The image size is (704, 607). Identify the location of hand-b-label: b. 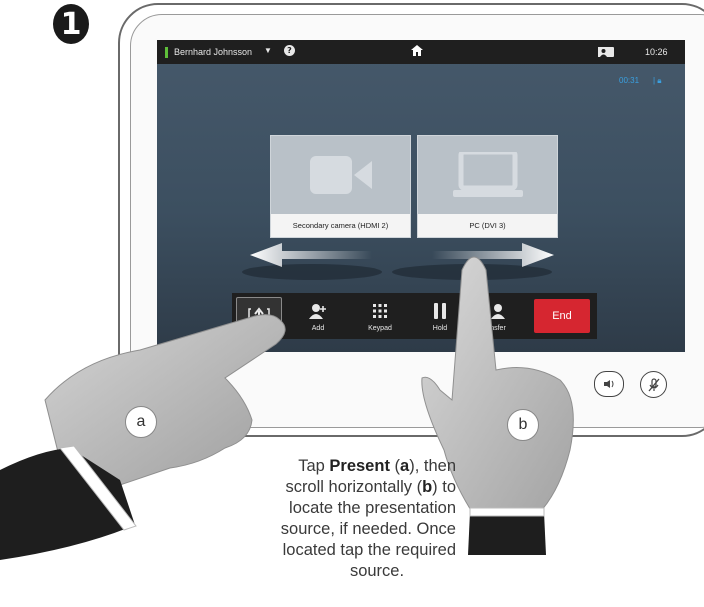
(523, 425).